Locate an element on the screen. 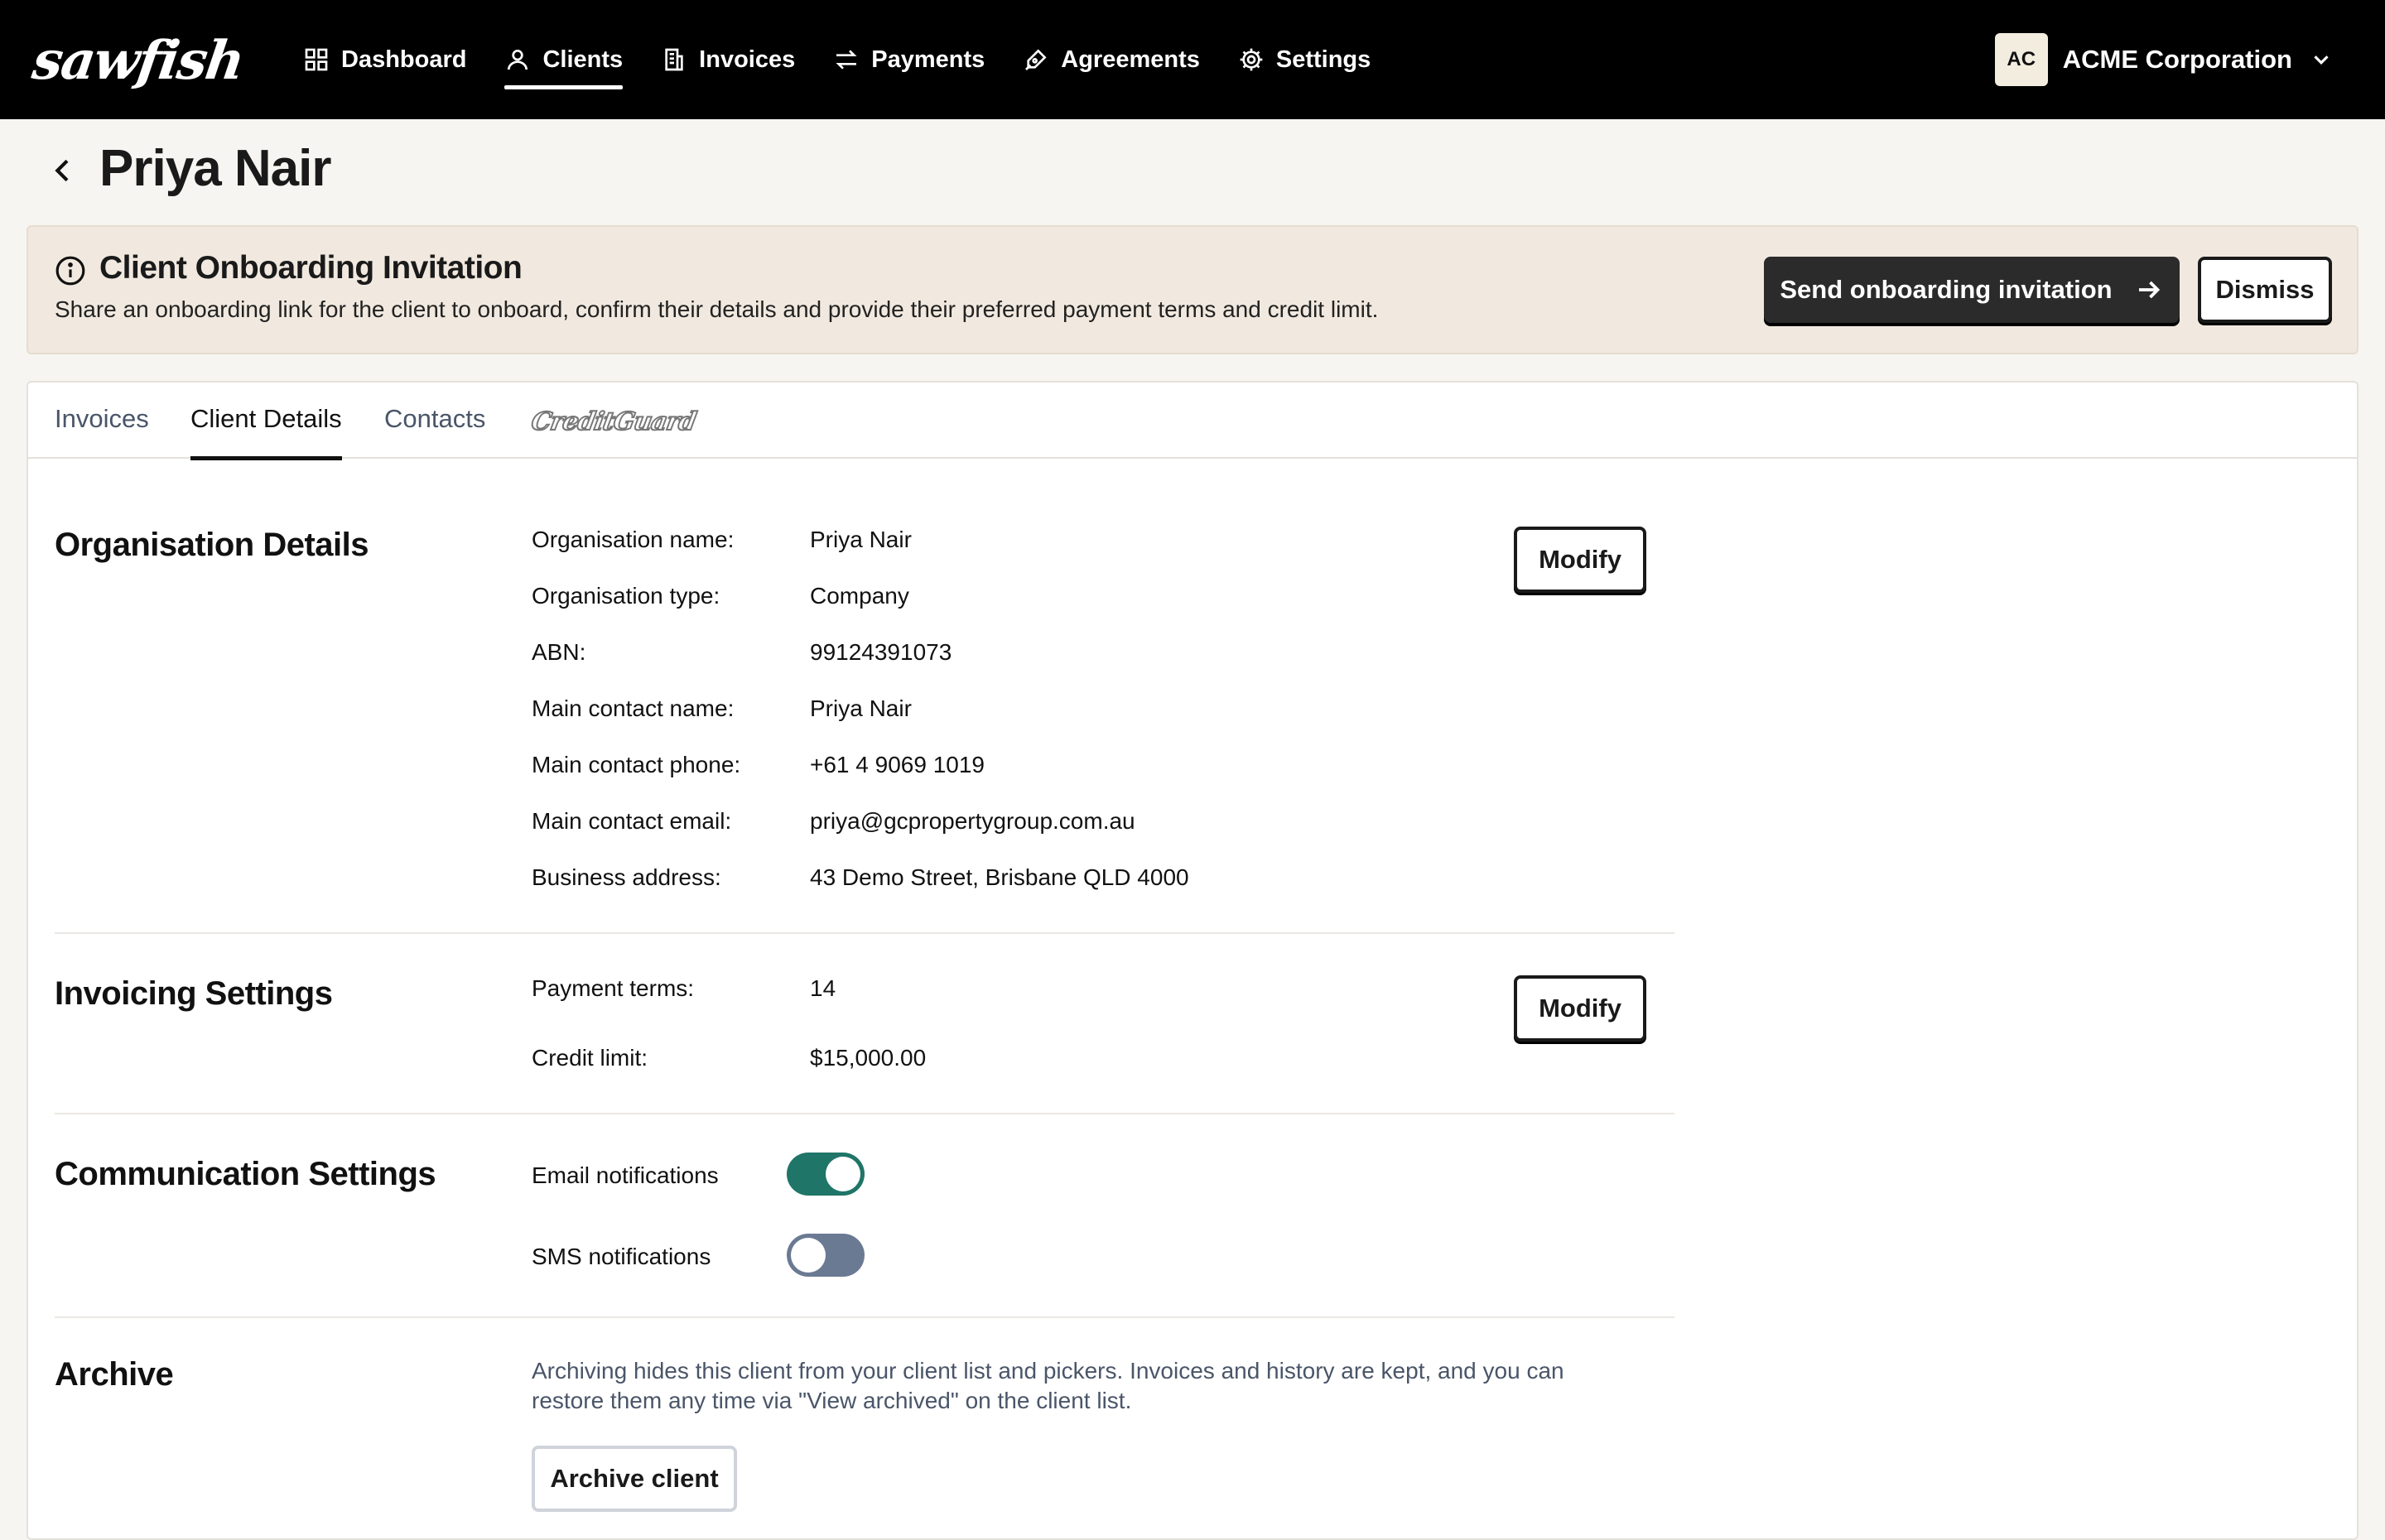  field-label: Main contact email: is located at coordinates (632, 821).